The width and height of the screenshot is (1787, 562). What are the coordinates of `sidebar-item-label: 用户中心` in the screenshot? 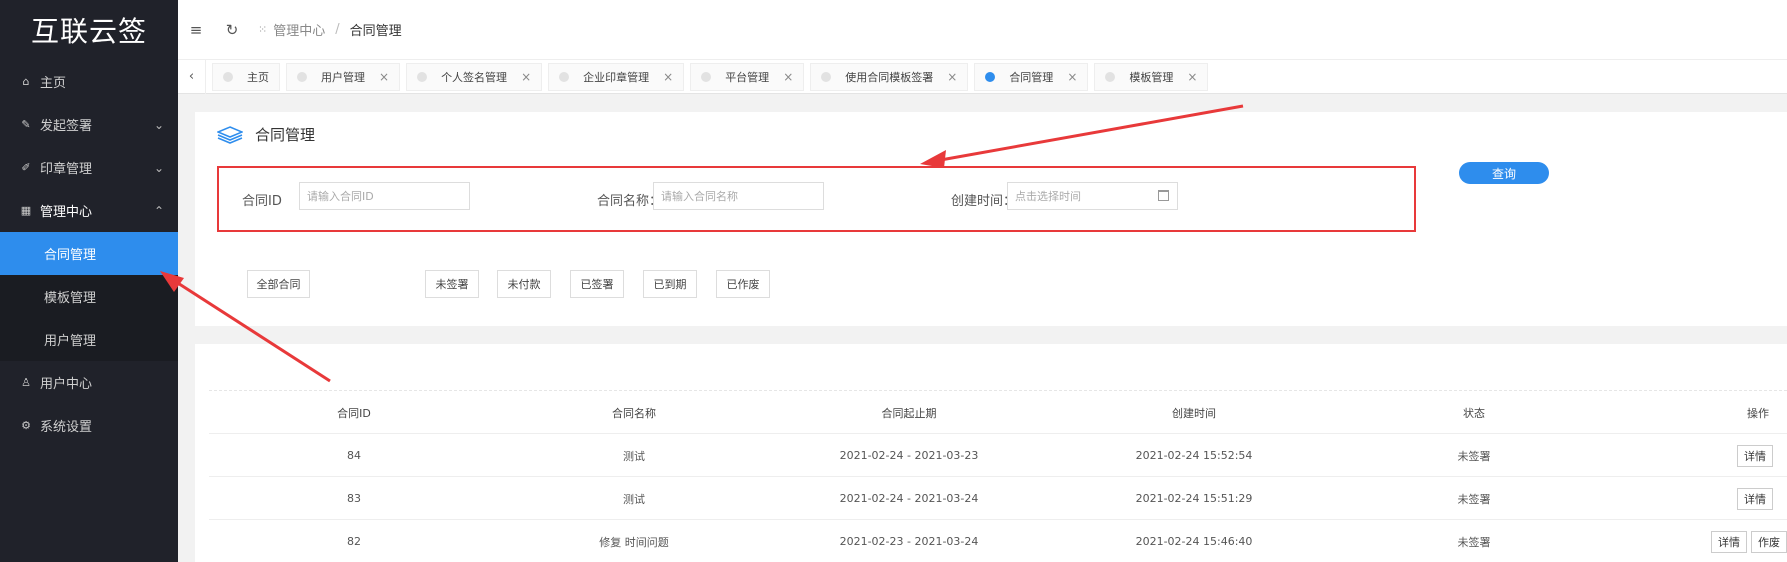 It's located at (66, 384).